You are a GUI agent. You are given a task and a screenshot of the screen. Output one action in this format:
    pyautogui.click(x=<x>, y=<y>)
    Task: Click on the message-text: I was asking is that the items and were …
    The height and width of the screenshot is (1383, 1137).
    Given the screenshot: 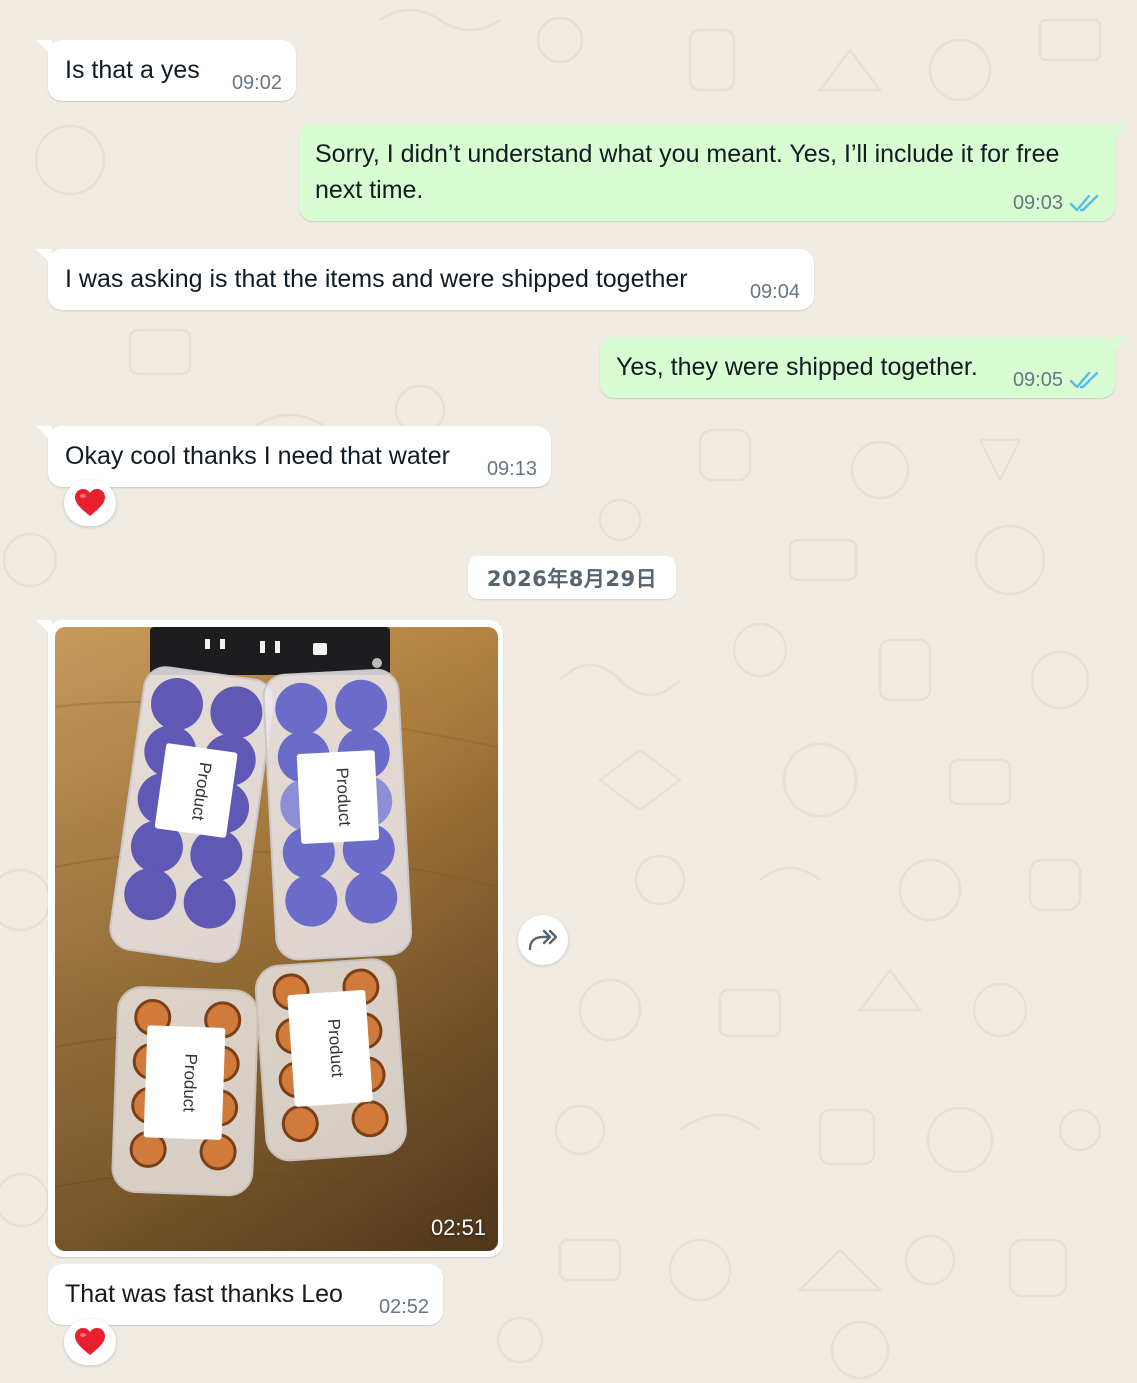 What is the action you would take?
    pyautogui.click(x=376, y=279)
    